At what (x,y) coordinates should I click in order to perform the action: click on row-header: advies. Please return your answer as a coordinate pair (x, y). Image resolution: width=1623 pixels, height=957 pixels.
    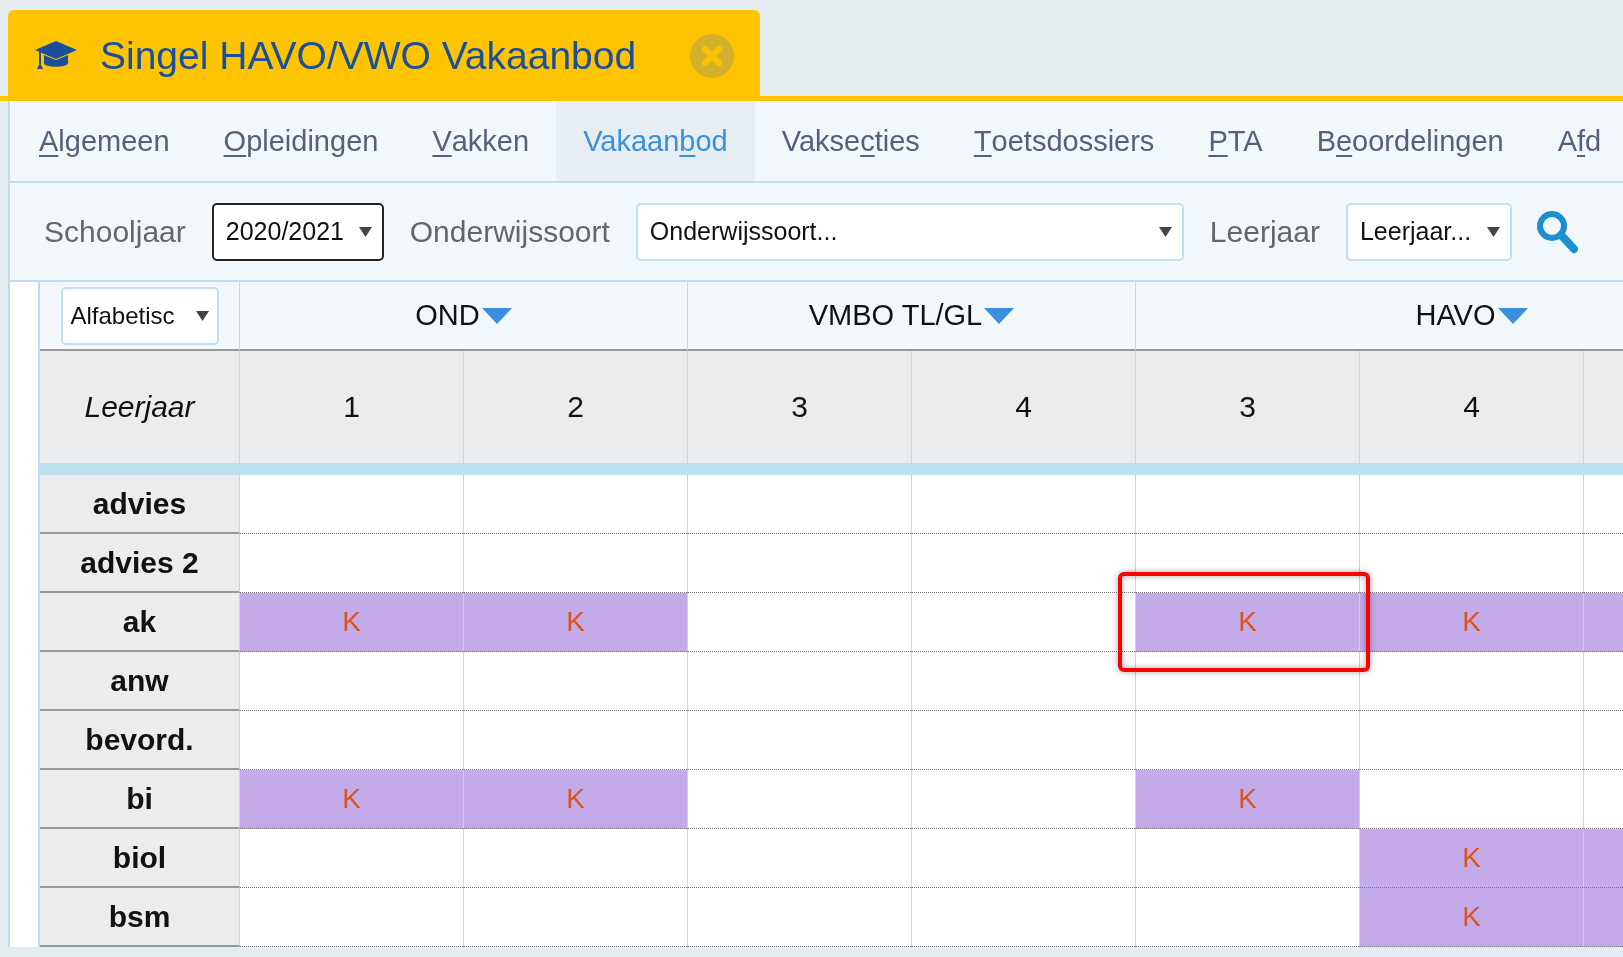
    Looking at the image, I should click on (139, 504).